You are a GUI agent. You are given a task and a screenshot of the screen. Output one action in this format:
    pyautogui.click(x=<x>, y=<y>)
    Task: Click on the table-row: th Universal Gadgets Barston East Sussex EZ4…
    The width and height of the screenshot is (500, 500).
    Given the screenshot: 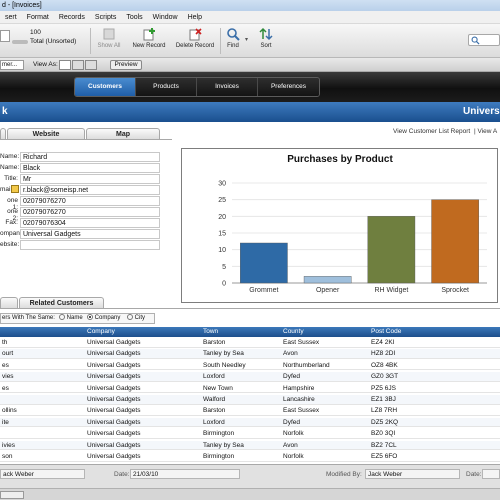 What is the action you would take?
    pyautogui.click(x=250, y=343)
    